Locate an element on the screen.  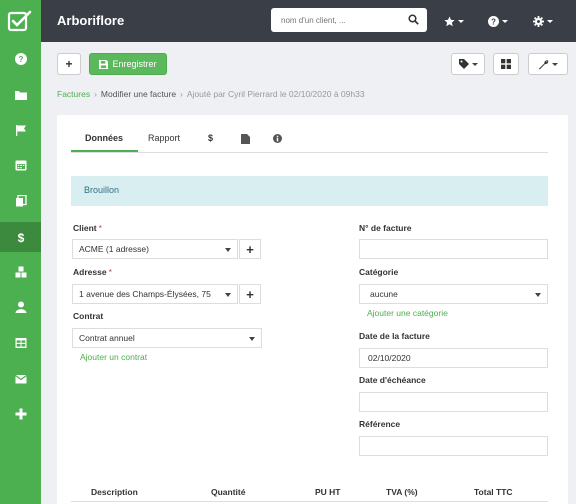
client-select: ACME (1 adresse) is located at coordinates (155, 249).